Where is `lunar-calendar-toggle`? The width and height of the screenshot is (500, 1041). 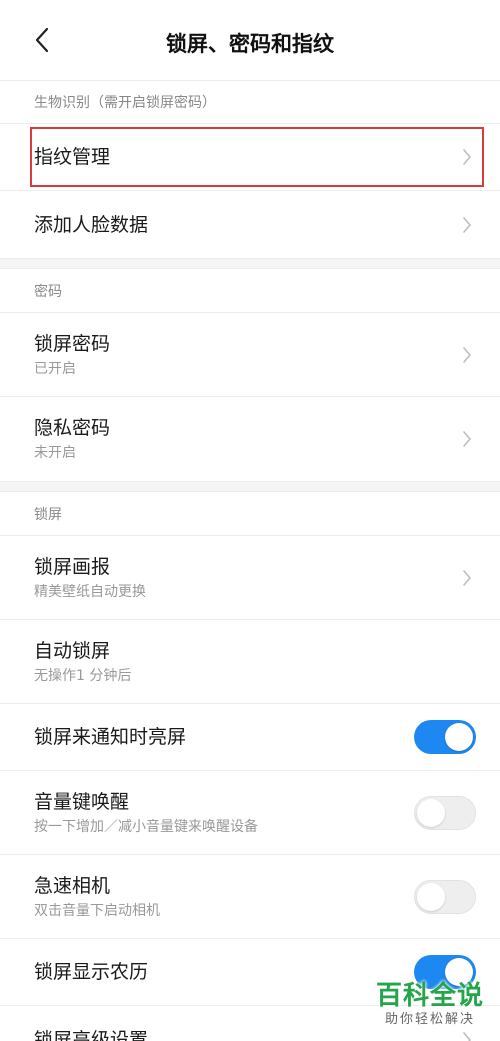 lunar-calendar-toggle is located at coordinates (445, 972).